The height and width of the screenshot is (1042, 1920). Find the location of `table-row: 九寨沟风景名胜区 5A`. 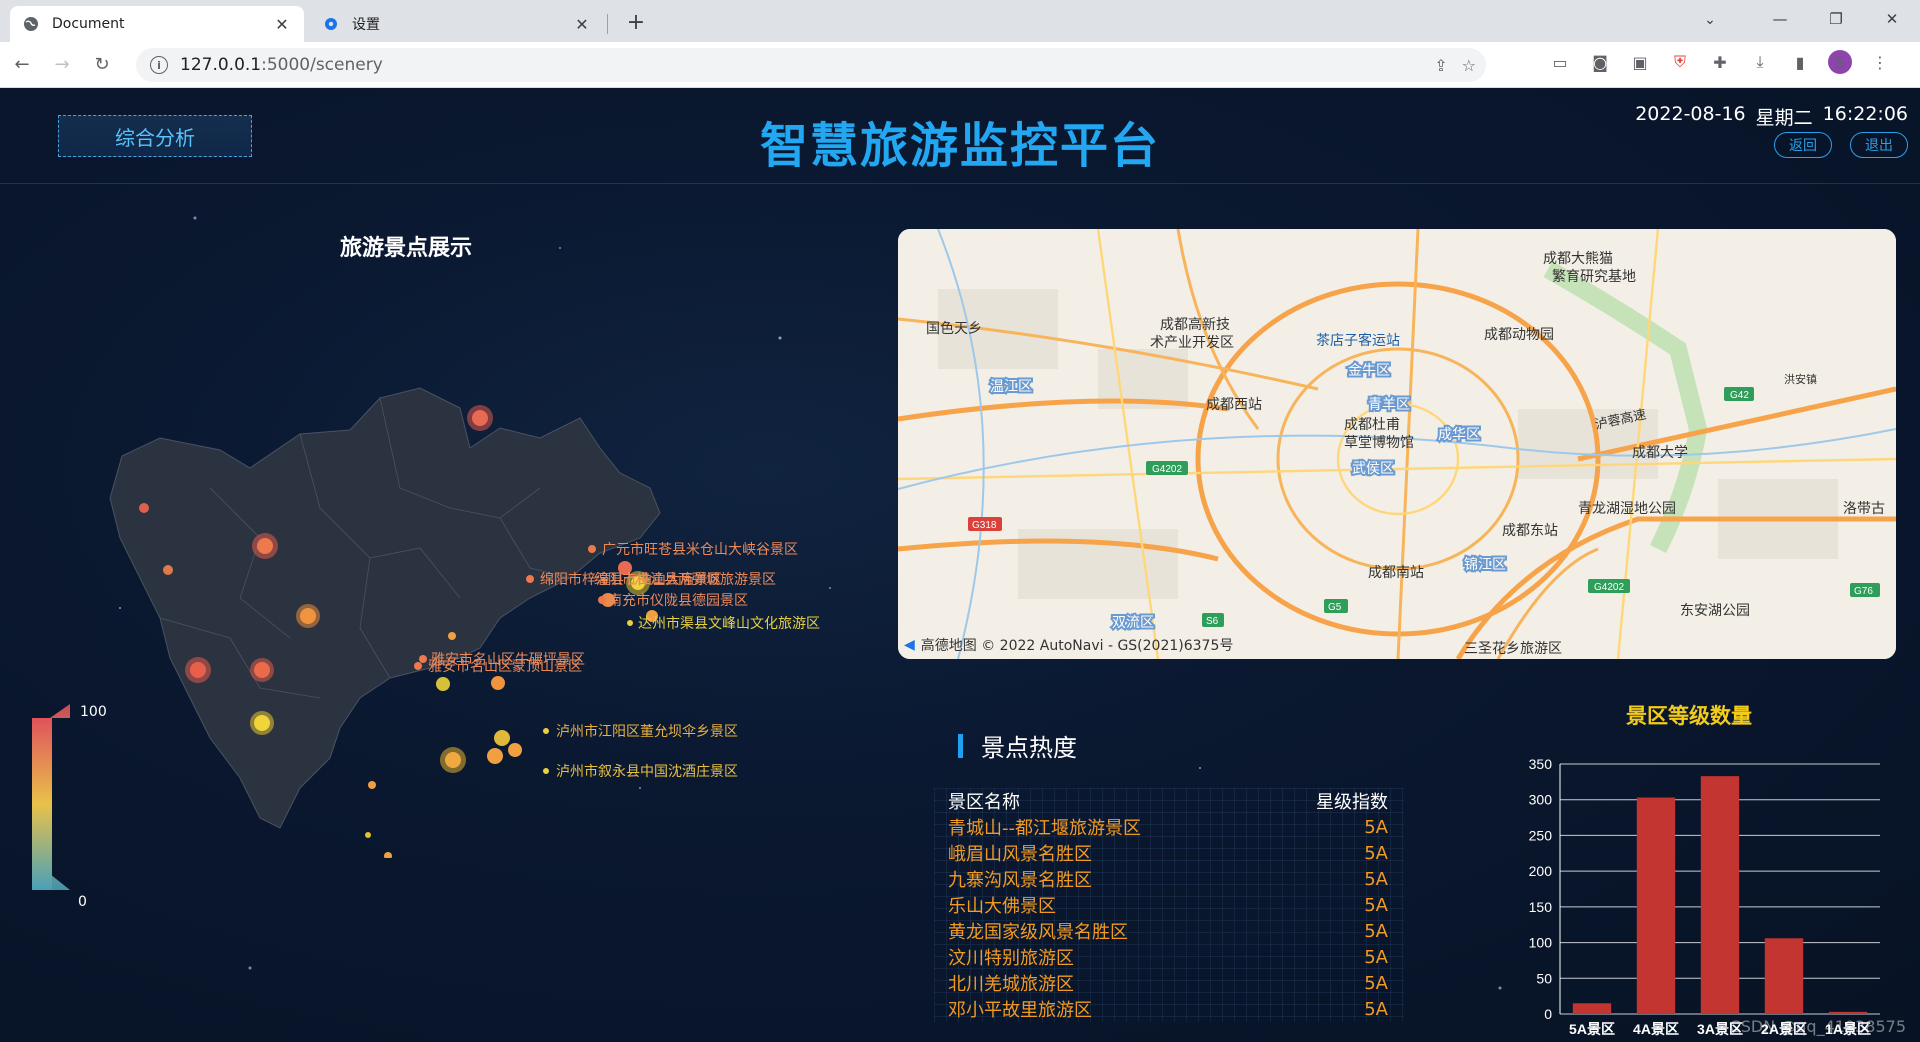

table-row: 九寨沟风景名胜区 5A is located at coordinates (1169, 879).